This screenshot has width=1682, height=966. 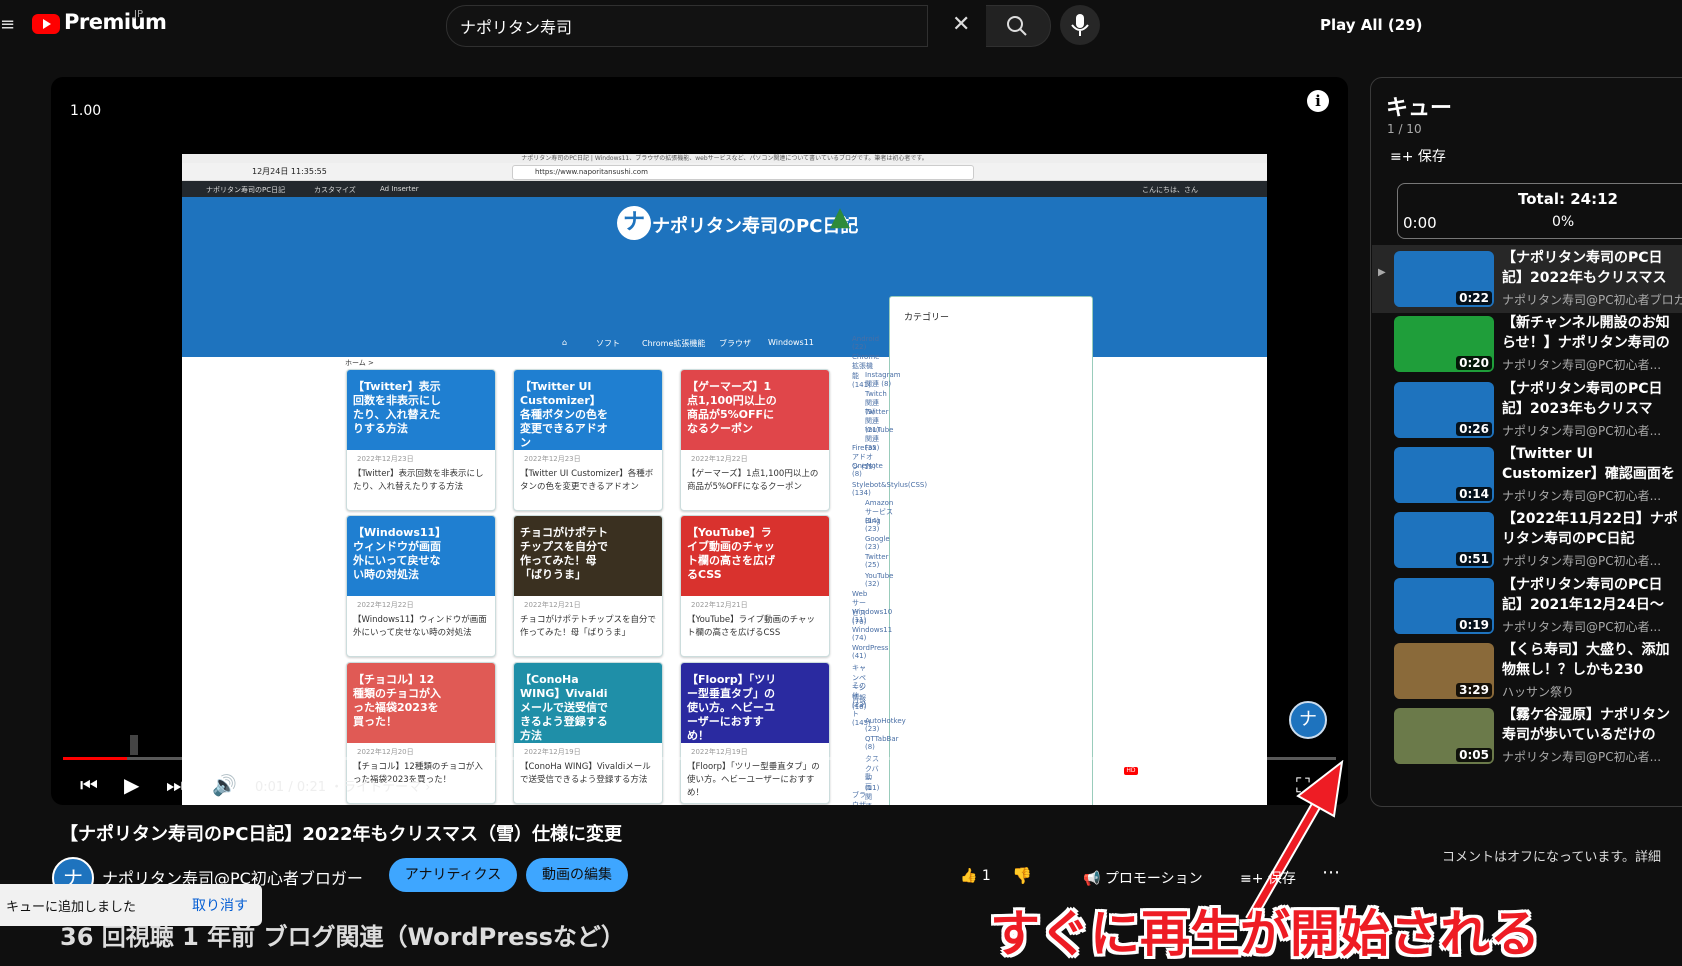 What do you see at coordinates (224, 785) in the screenshot?
I see `volume-icon: 🔊` at bounding box center [224, 785].